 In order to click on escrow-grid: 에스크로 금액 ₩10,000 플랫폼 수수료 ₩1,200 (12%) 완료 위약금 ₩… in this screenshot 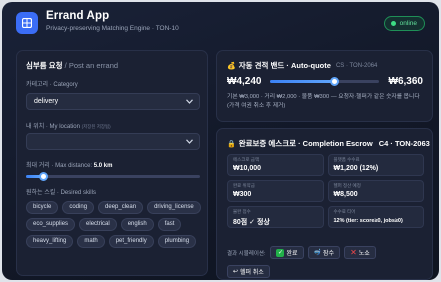, I will do `click(325, 191)`.